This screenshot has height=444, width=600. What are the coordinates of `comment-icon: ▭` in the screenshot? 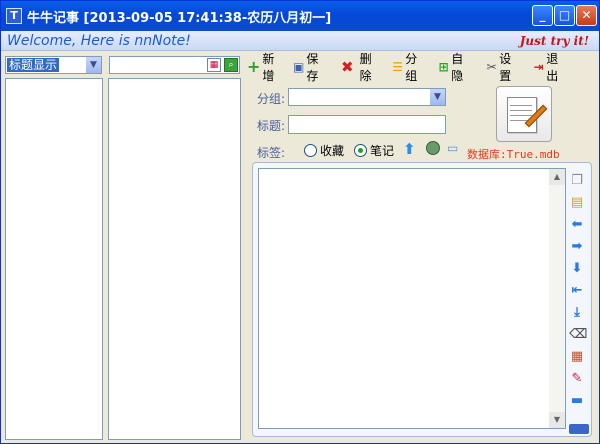 It's located at (452, 148).